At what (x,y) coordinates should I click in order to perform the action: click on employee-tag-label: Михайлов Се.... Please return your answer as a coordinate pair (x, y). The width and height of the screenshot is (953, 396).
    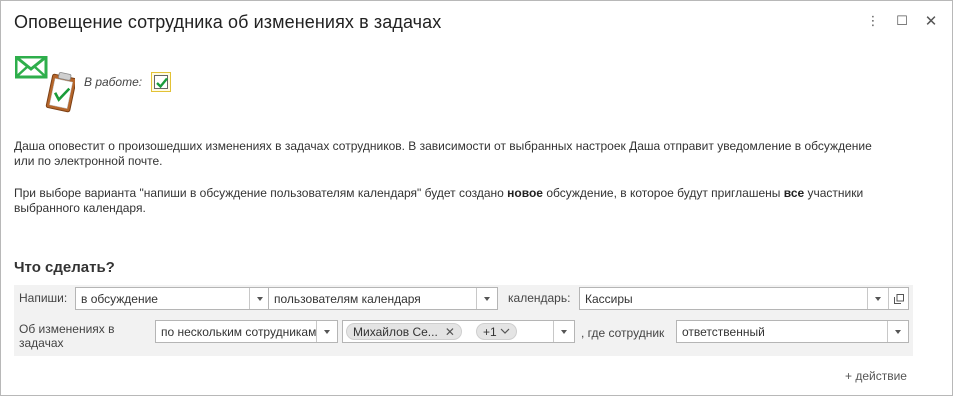
    Looking at the image, I should click on (395, 331).